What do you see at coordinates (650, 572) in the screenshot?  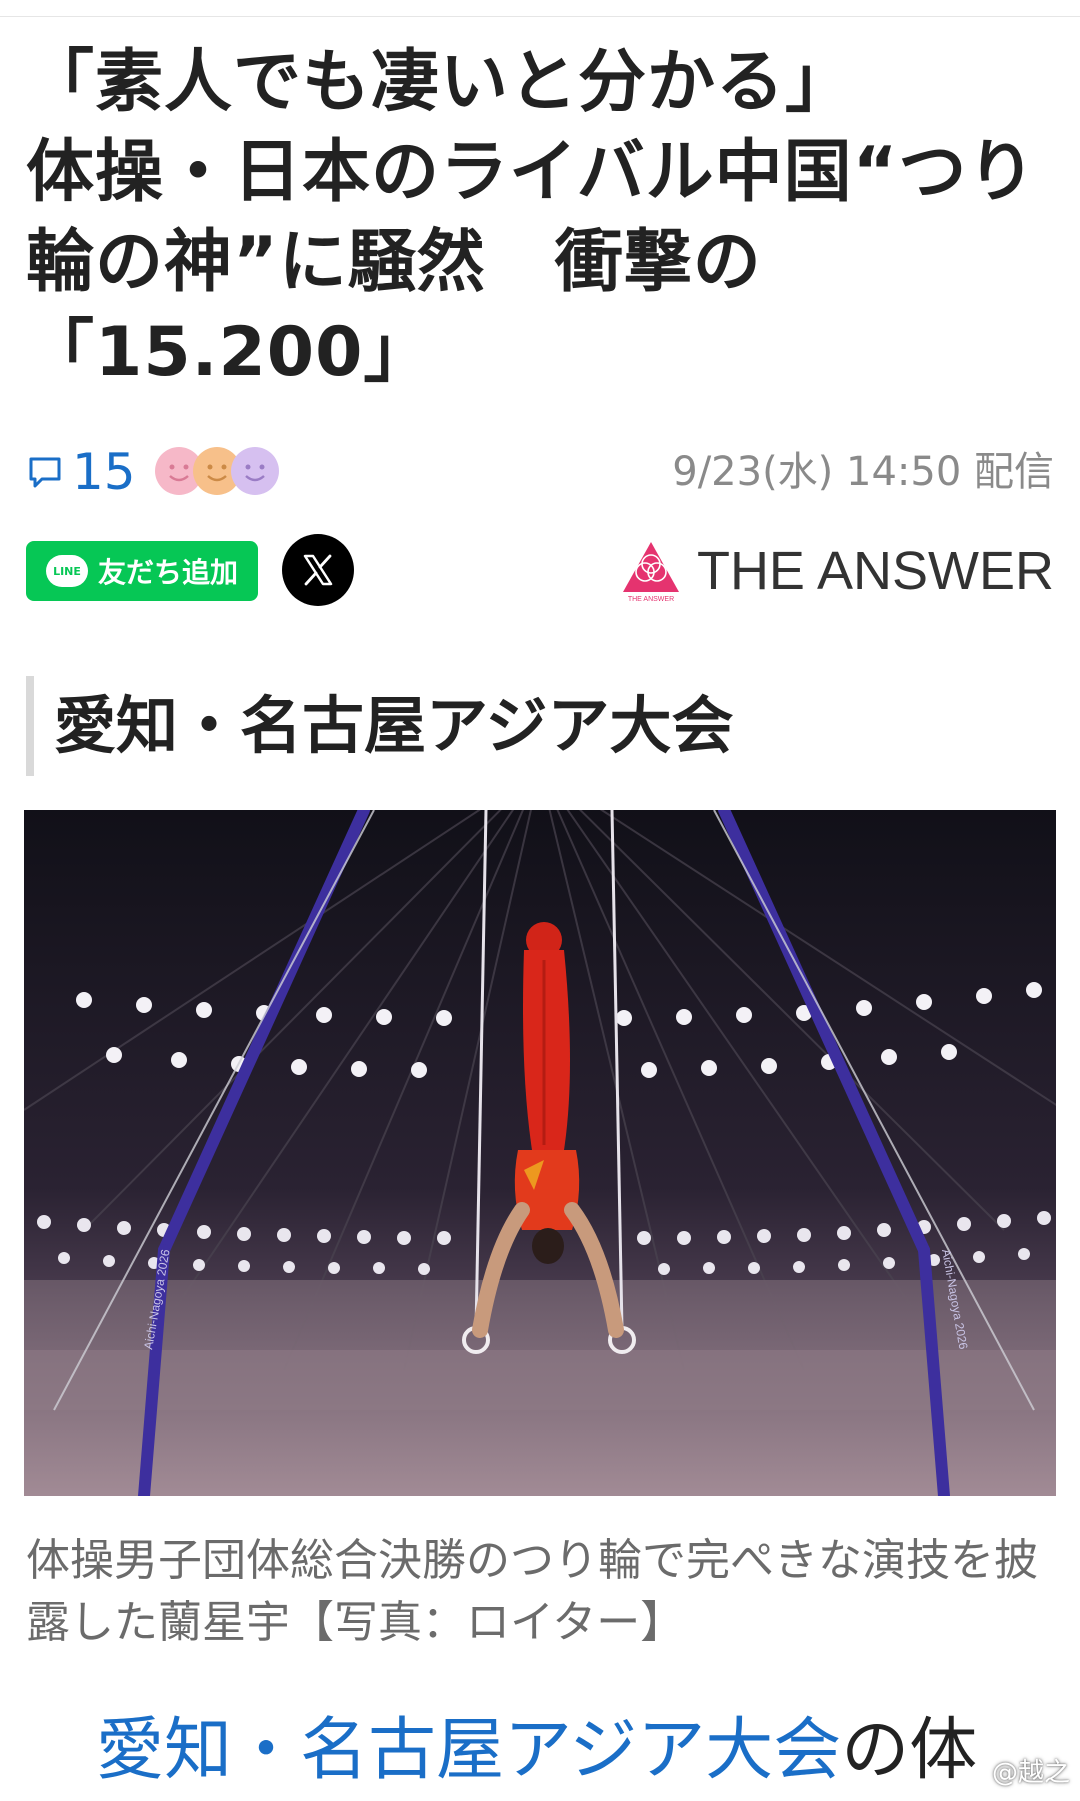 I see `the-answer-logo-icon: THE ANSWER` at bounding box center [650, 572].